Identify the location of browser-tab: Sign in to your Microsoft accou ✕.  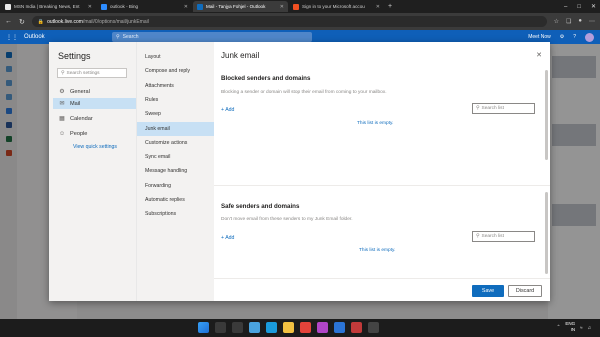
(336, 6).